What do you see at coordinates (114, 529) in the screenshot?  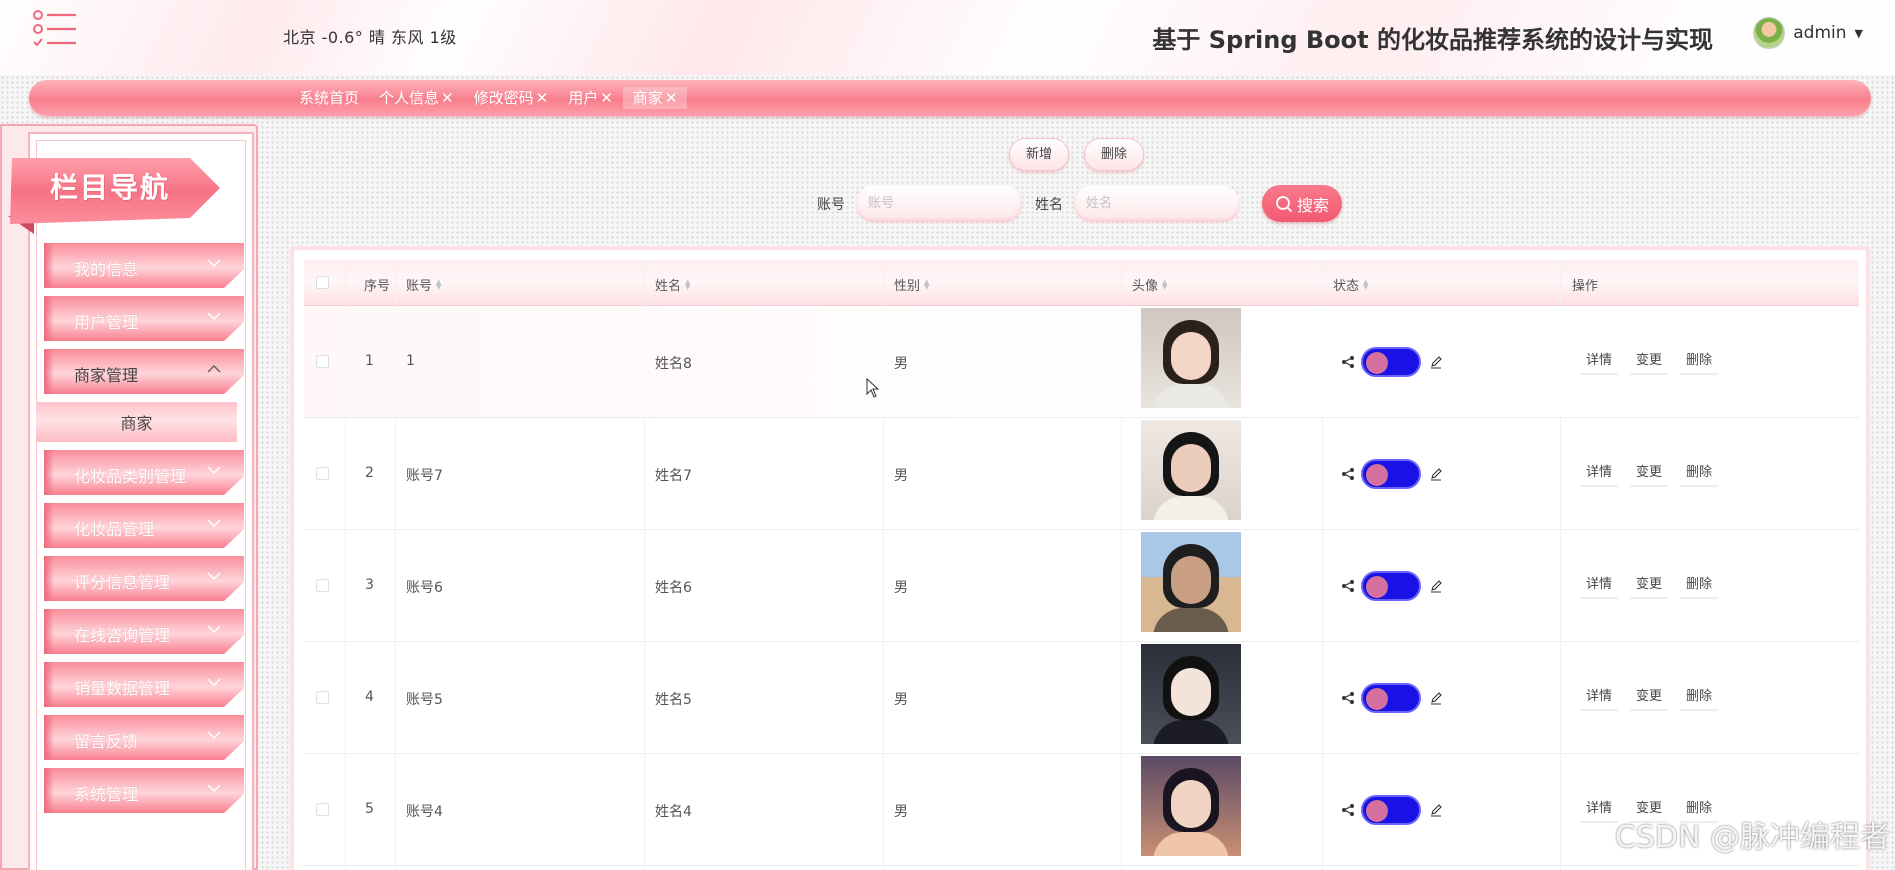 I see `sidebar-item-label: 化妆品管理` at bounding box center [114, 529].